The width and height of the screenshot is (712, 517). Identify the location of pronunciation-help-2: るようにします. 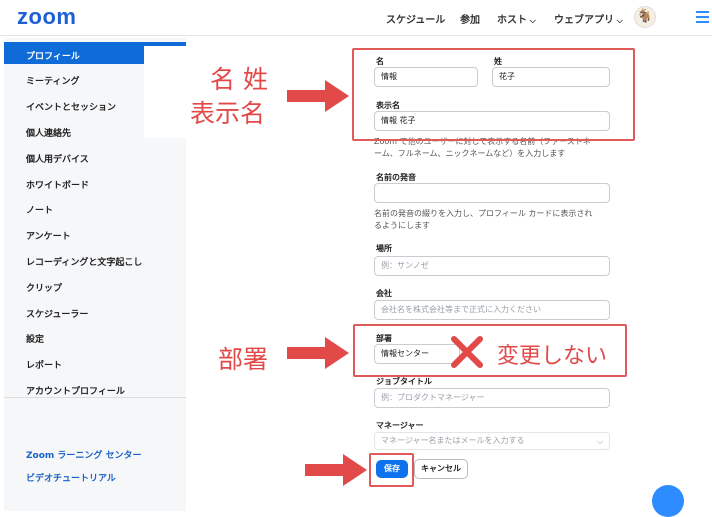
(402, 225).